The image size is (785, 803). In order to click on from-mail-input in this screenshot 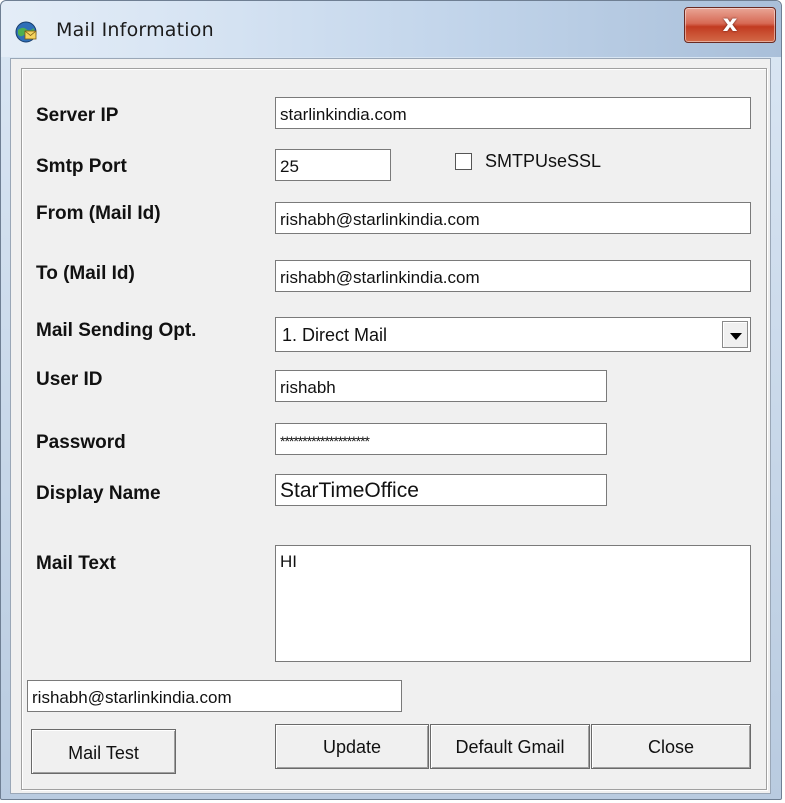, I will do `click(513, 218)`.